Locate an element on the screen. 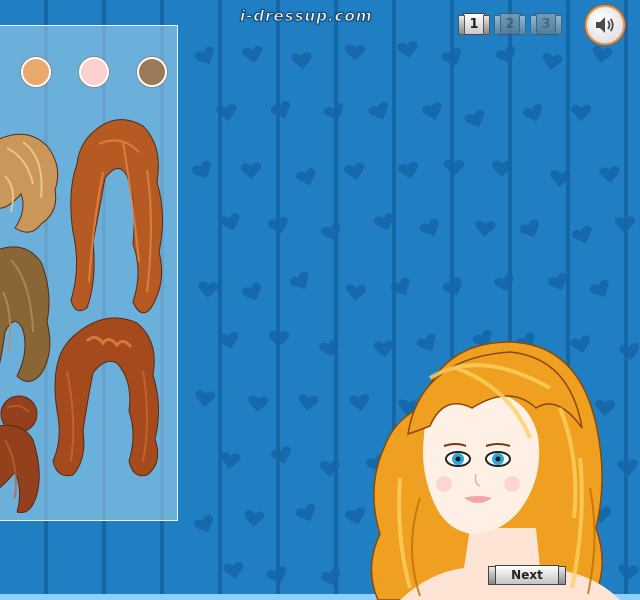 The height and width of the screenshot is (600, 640). color-swatch-pink is located at coordinates (94, 72).